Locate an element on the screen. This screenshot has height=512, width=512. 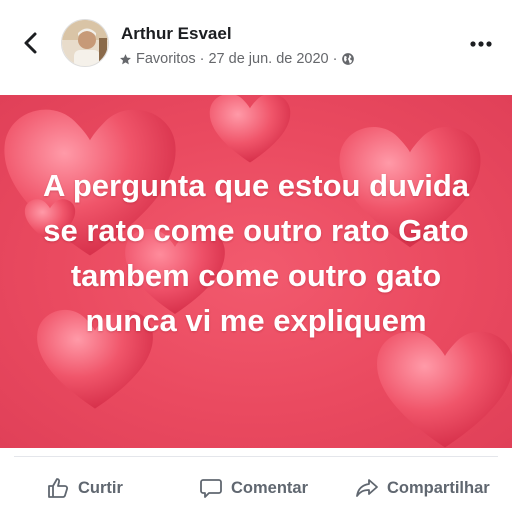
thumbs-up-icon is located at coordinates (58, 488).